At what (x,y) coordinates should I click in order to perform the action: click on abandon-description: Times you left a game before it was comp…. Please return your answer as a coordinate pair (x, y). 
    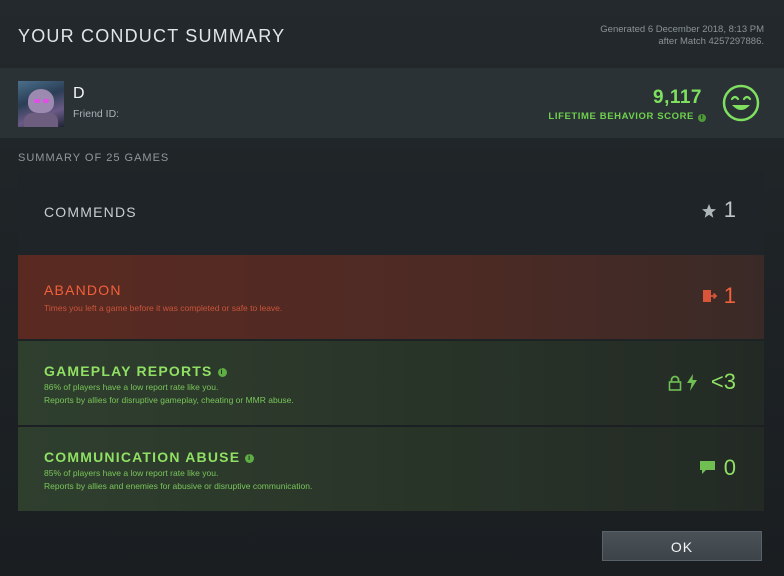
    Looking at the image, I should click on (163, 308).